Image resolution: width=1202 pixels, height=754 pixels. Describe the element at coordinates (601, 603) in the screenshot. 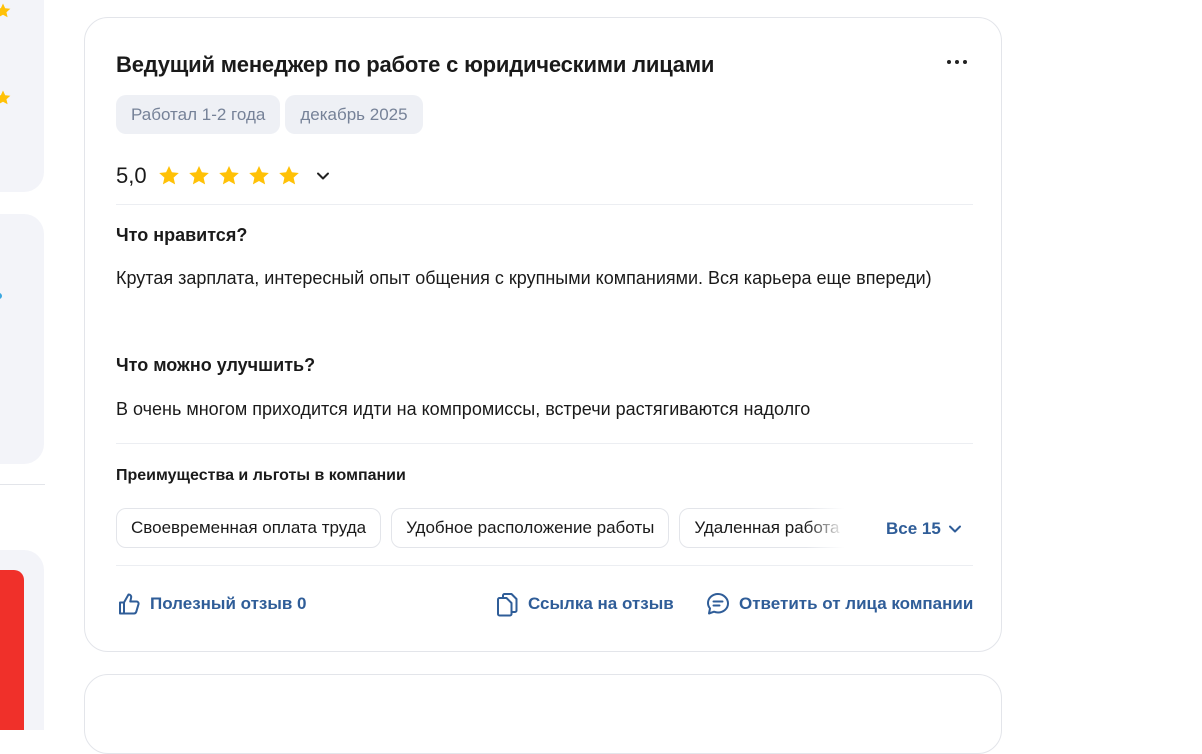

I see `copy-link-label: Ссылка на отзыв` at that location.